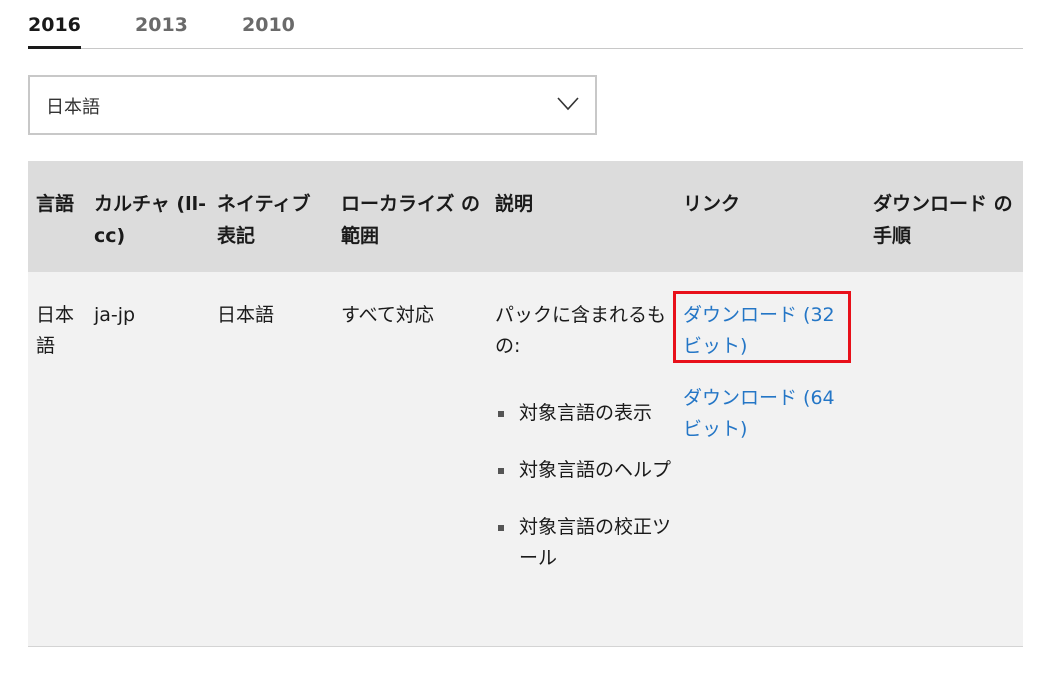  I want to click on feature-label: 対象言語の校正ツール, so click(595, 542).